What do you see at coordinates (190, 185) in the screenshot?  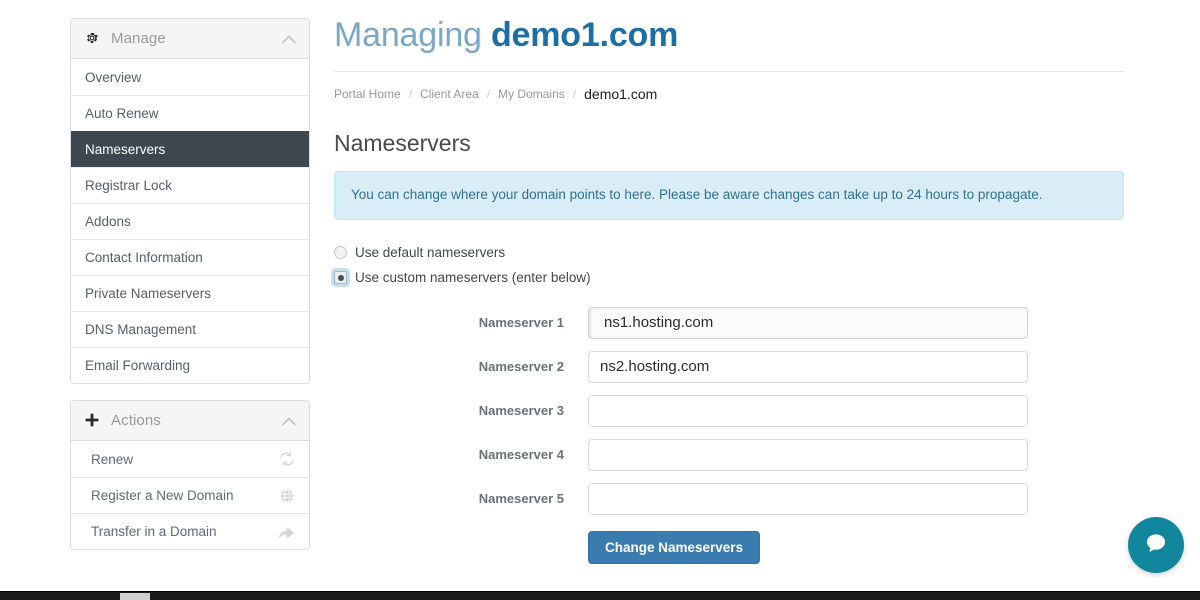 I see `sidebar-item-registrar-lock: Registrar Lock` at bounding box center [190, 185].